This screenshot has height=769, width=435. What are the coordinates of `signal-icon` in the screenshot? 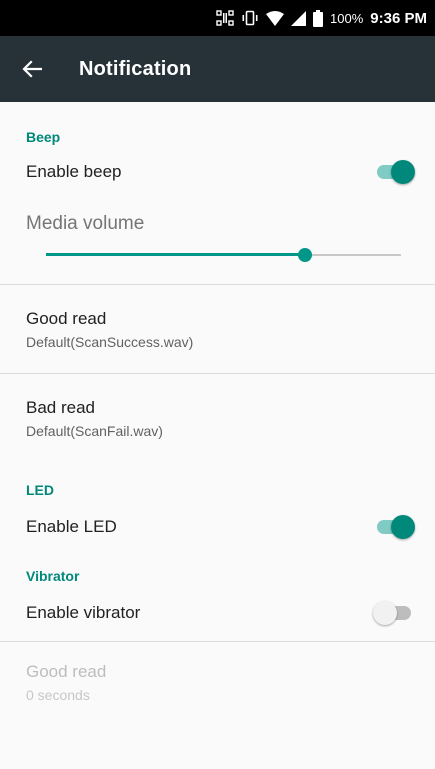 It's located at (299, 18).